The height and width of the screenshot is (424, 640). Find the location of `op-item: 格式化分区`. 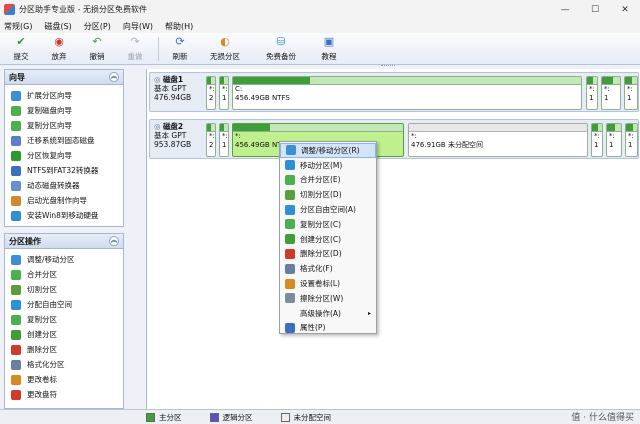

op-item: 格式化分区 is located at coordinates (64, 364).